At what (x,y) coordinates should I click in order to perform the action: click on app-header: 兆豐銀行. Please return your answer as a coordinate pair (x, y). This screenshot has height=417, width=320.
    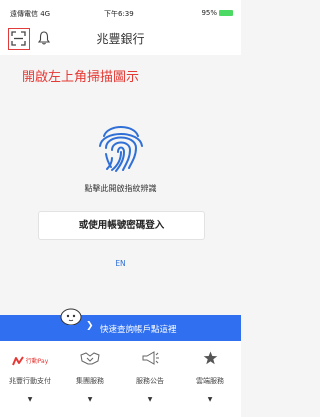
    Looking at the image, I should click on (120, 38).